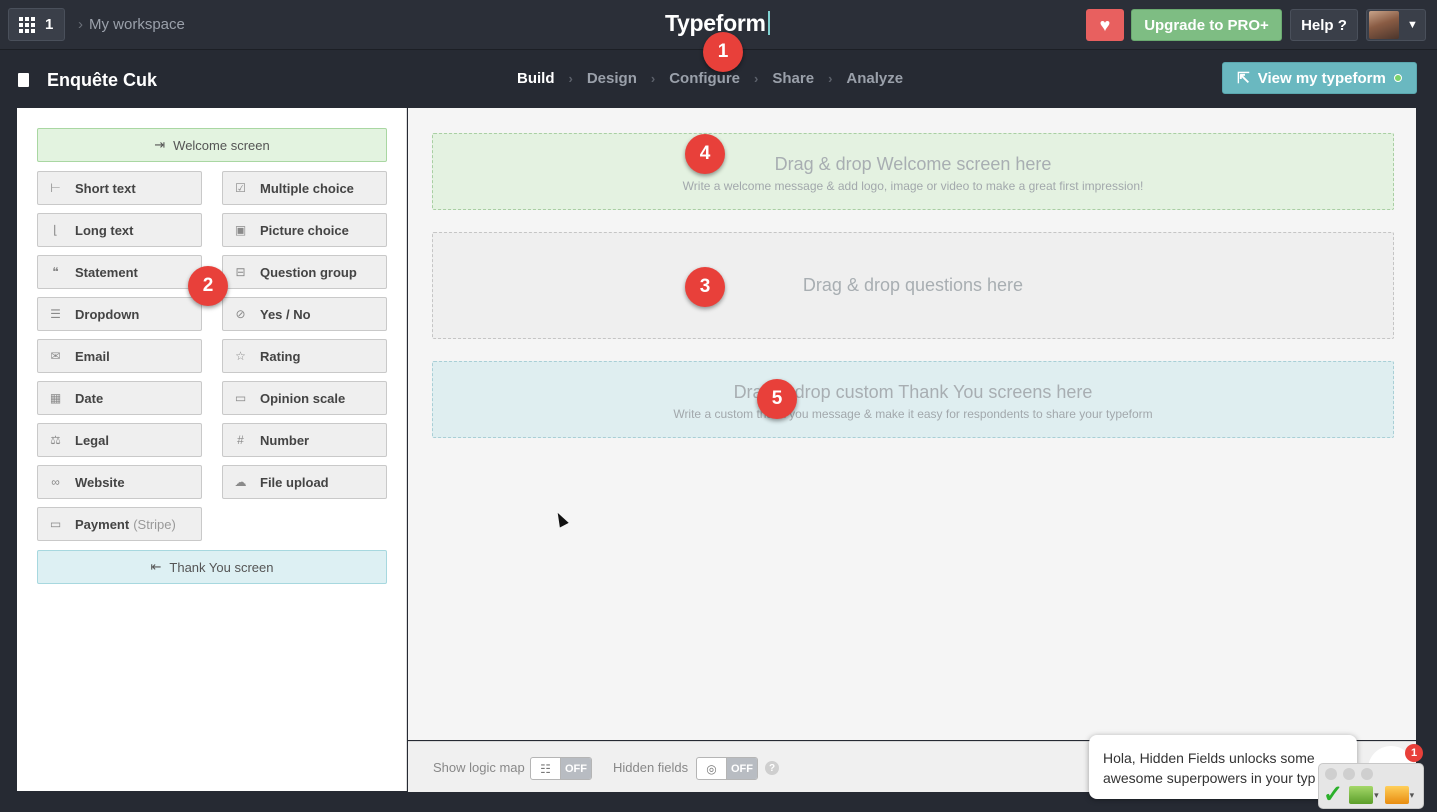 The width and height of the screenshot is (1437, 812). I want to click on dropdown-button: ☰ Dropdown, so click(119, 314).